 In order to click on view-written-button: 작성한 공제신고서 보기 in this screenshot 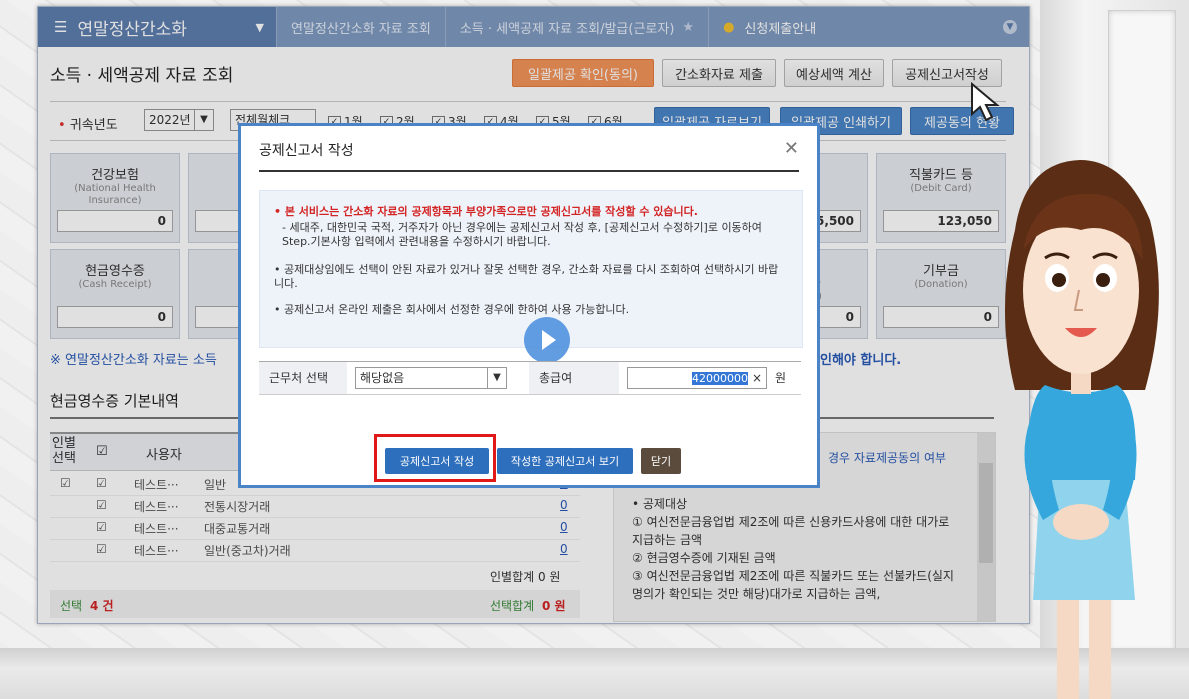, I will do `click(565, 461)`.